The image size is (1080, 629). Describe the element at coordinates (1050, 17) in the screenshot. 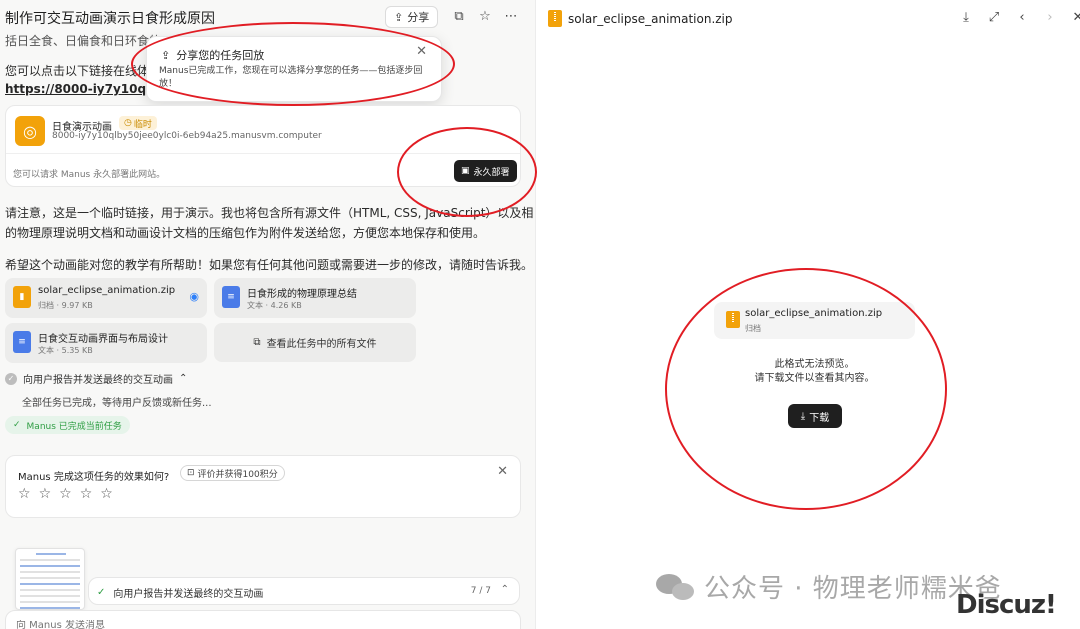

I see `chevron-right-icon: ›` at that location.